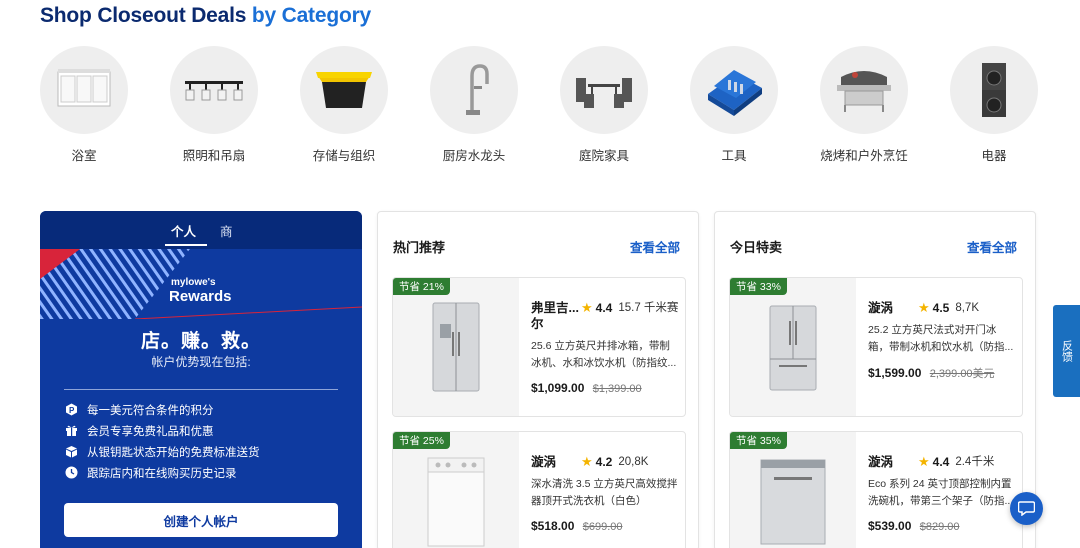  What do you see at coordinates (1066, 351) in the screenshot?
I see `feedback-tab: 反馈` at bounding box center [1066, 351].